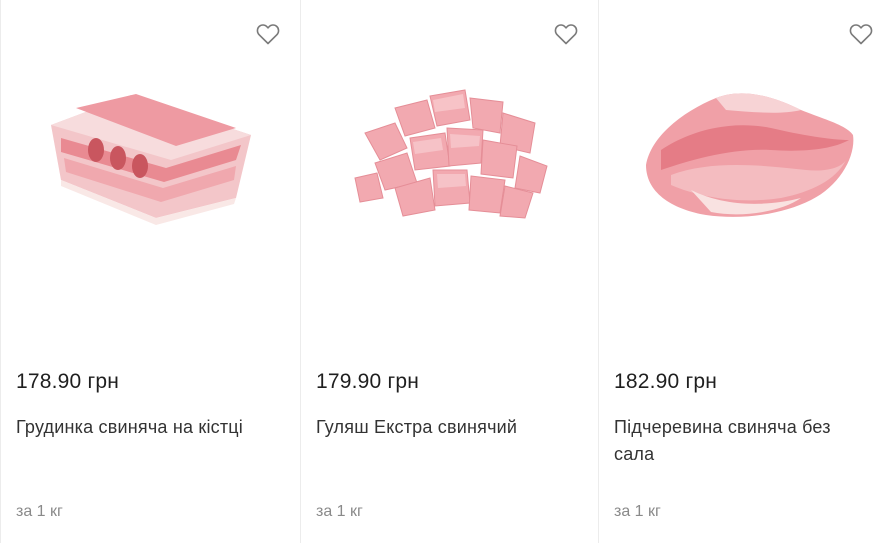 The image size is (893, 543). Describe the element at coordinates (447, 427) in the screenshot. I see `product-name: Гуляш Екстра свинячий` at that location.